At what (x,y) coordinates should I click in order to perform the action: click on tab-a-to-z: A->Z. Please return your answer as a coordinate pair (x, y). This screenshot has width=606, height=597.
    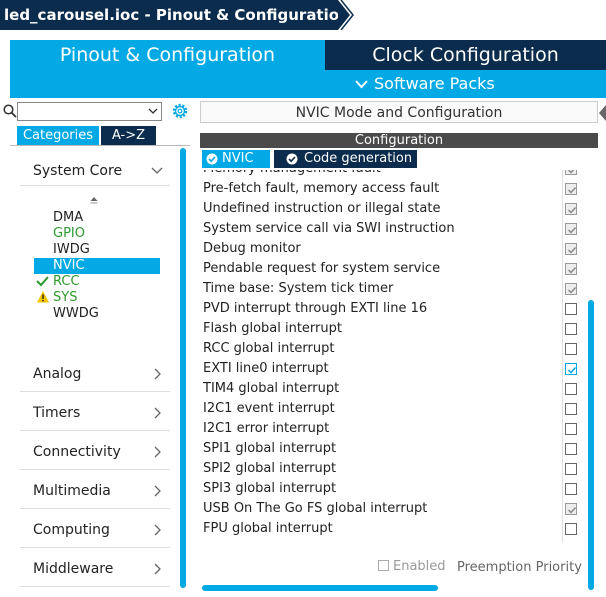
    Looking at the image, I should click on (128, 135).